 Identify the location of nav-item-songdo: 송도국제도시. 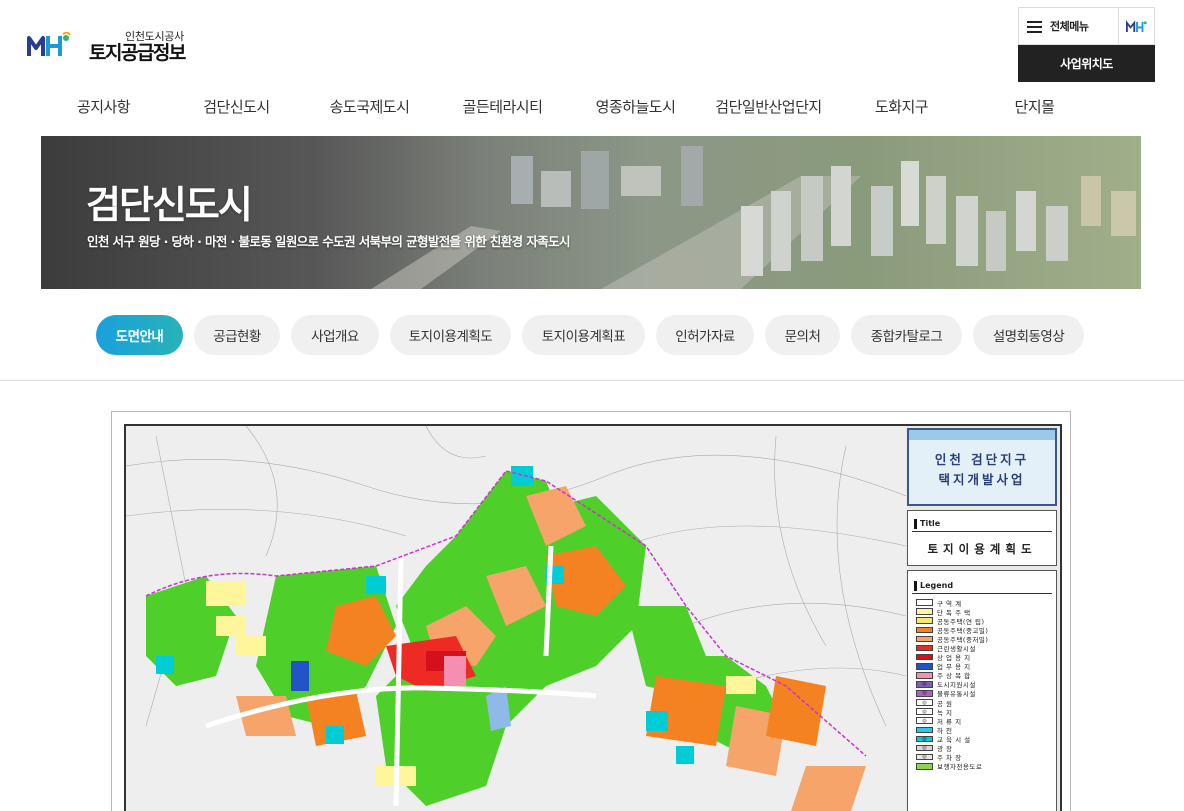
(369, 107).